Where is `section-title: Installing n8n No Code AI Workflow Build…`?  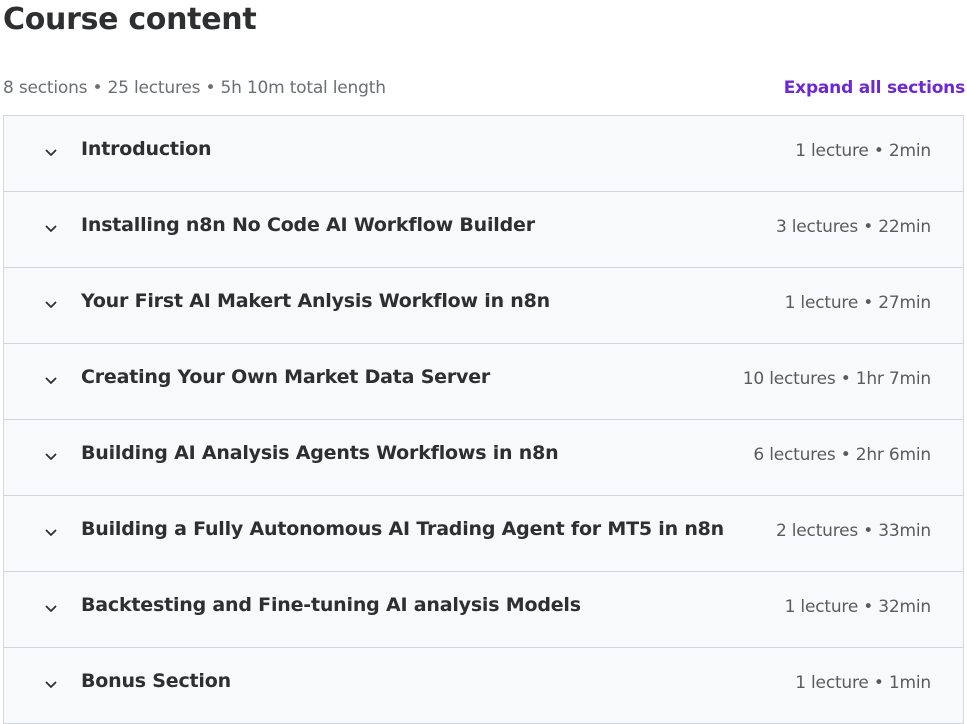 section-title: Installing n8n No Code AI Workflow Build… is located at coordinates (308, 225).